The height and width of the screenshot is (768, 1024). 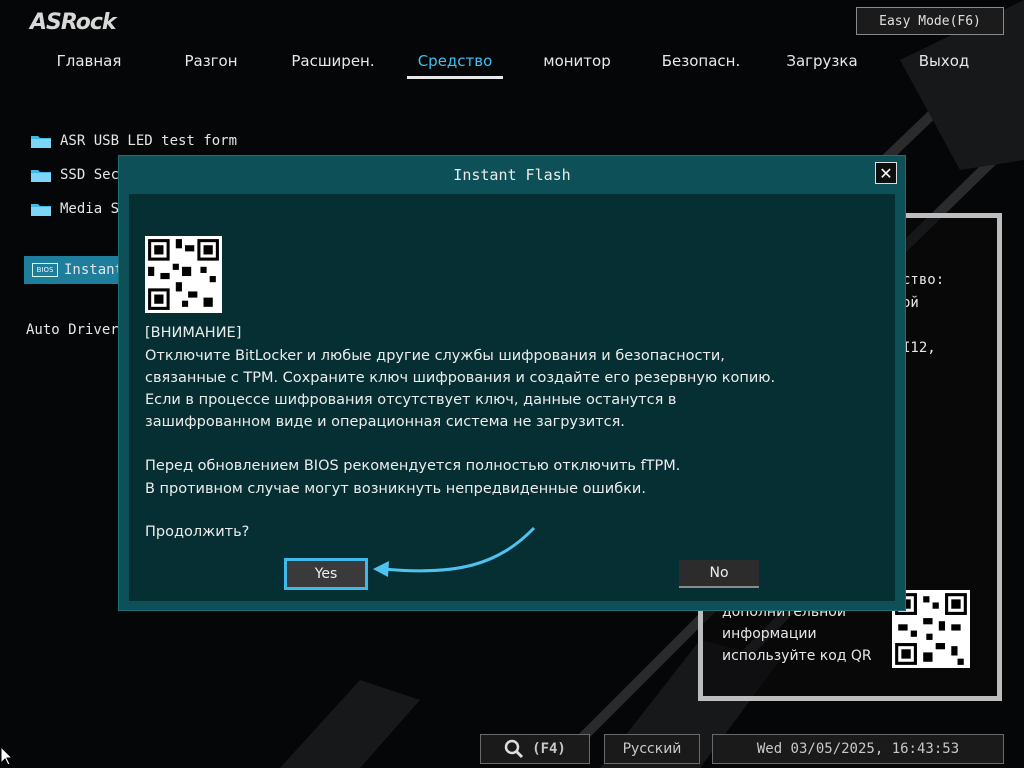 I want to click on pointer-arrow-icon, so click(x=454, y=551).